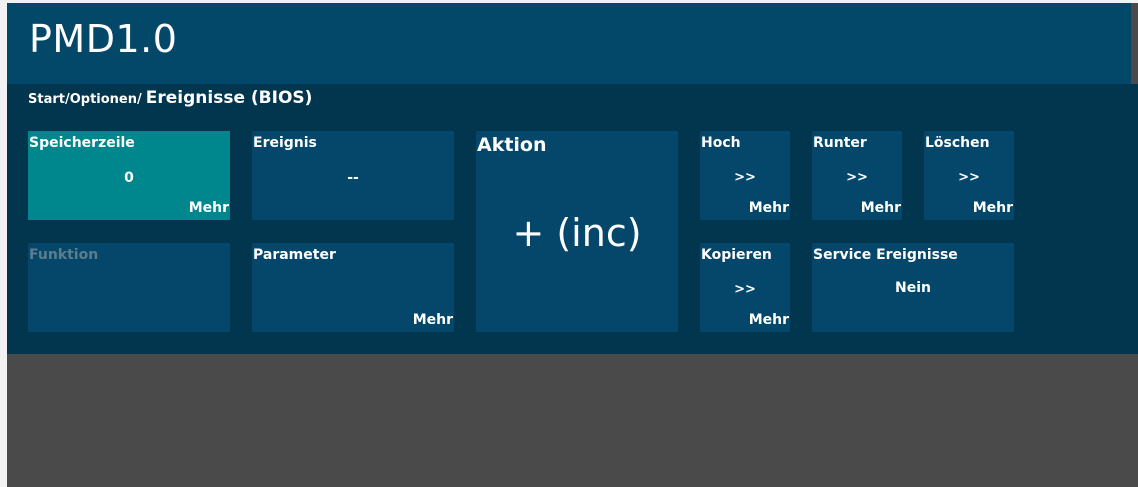  I want to click on tile-speicherzeile: Speicherzeile 0 Mehr, so click(129, 175).